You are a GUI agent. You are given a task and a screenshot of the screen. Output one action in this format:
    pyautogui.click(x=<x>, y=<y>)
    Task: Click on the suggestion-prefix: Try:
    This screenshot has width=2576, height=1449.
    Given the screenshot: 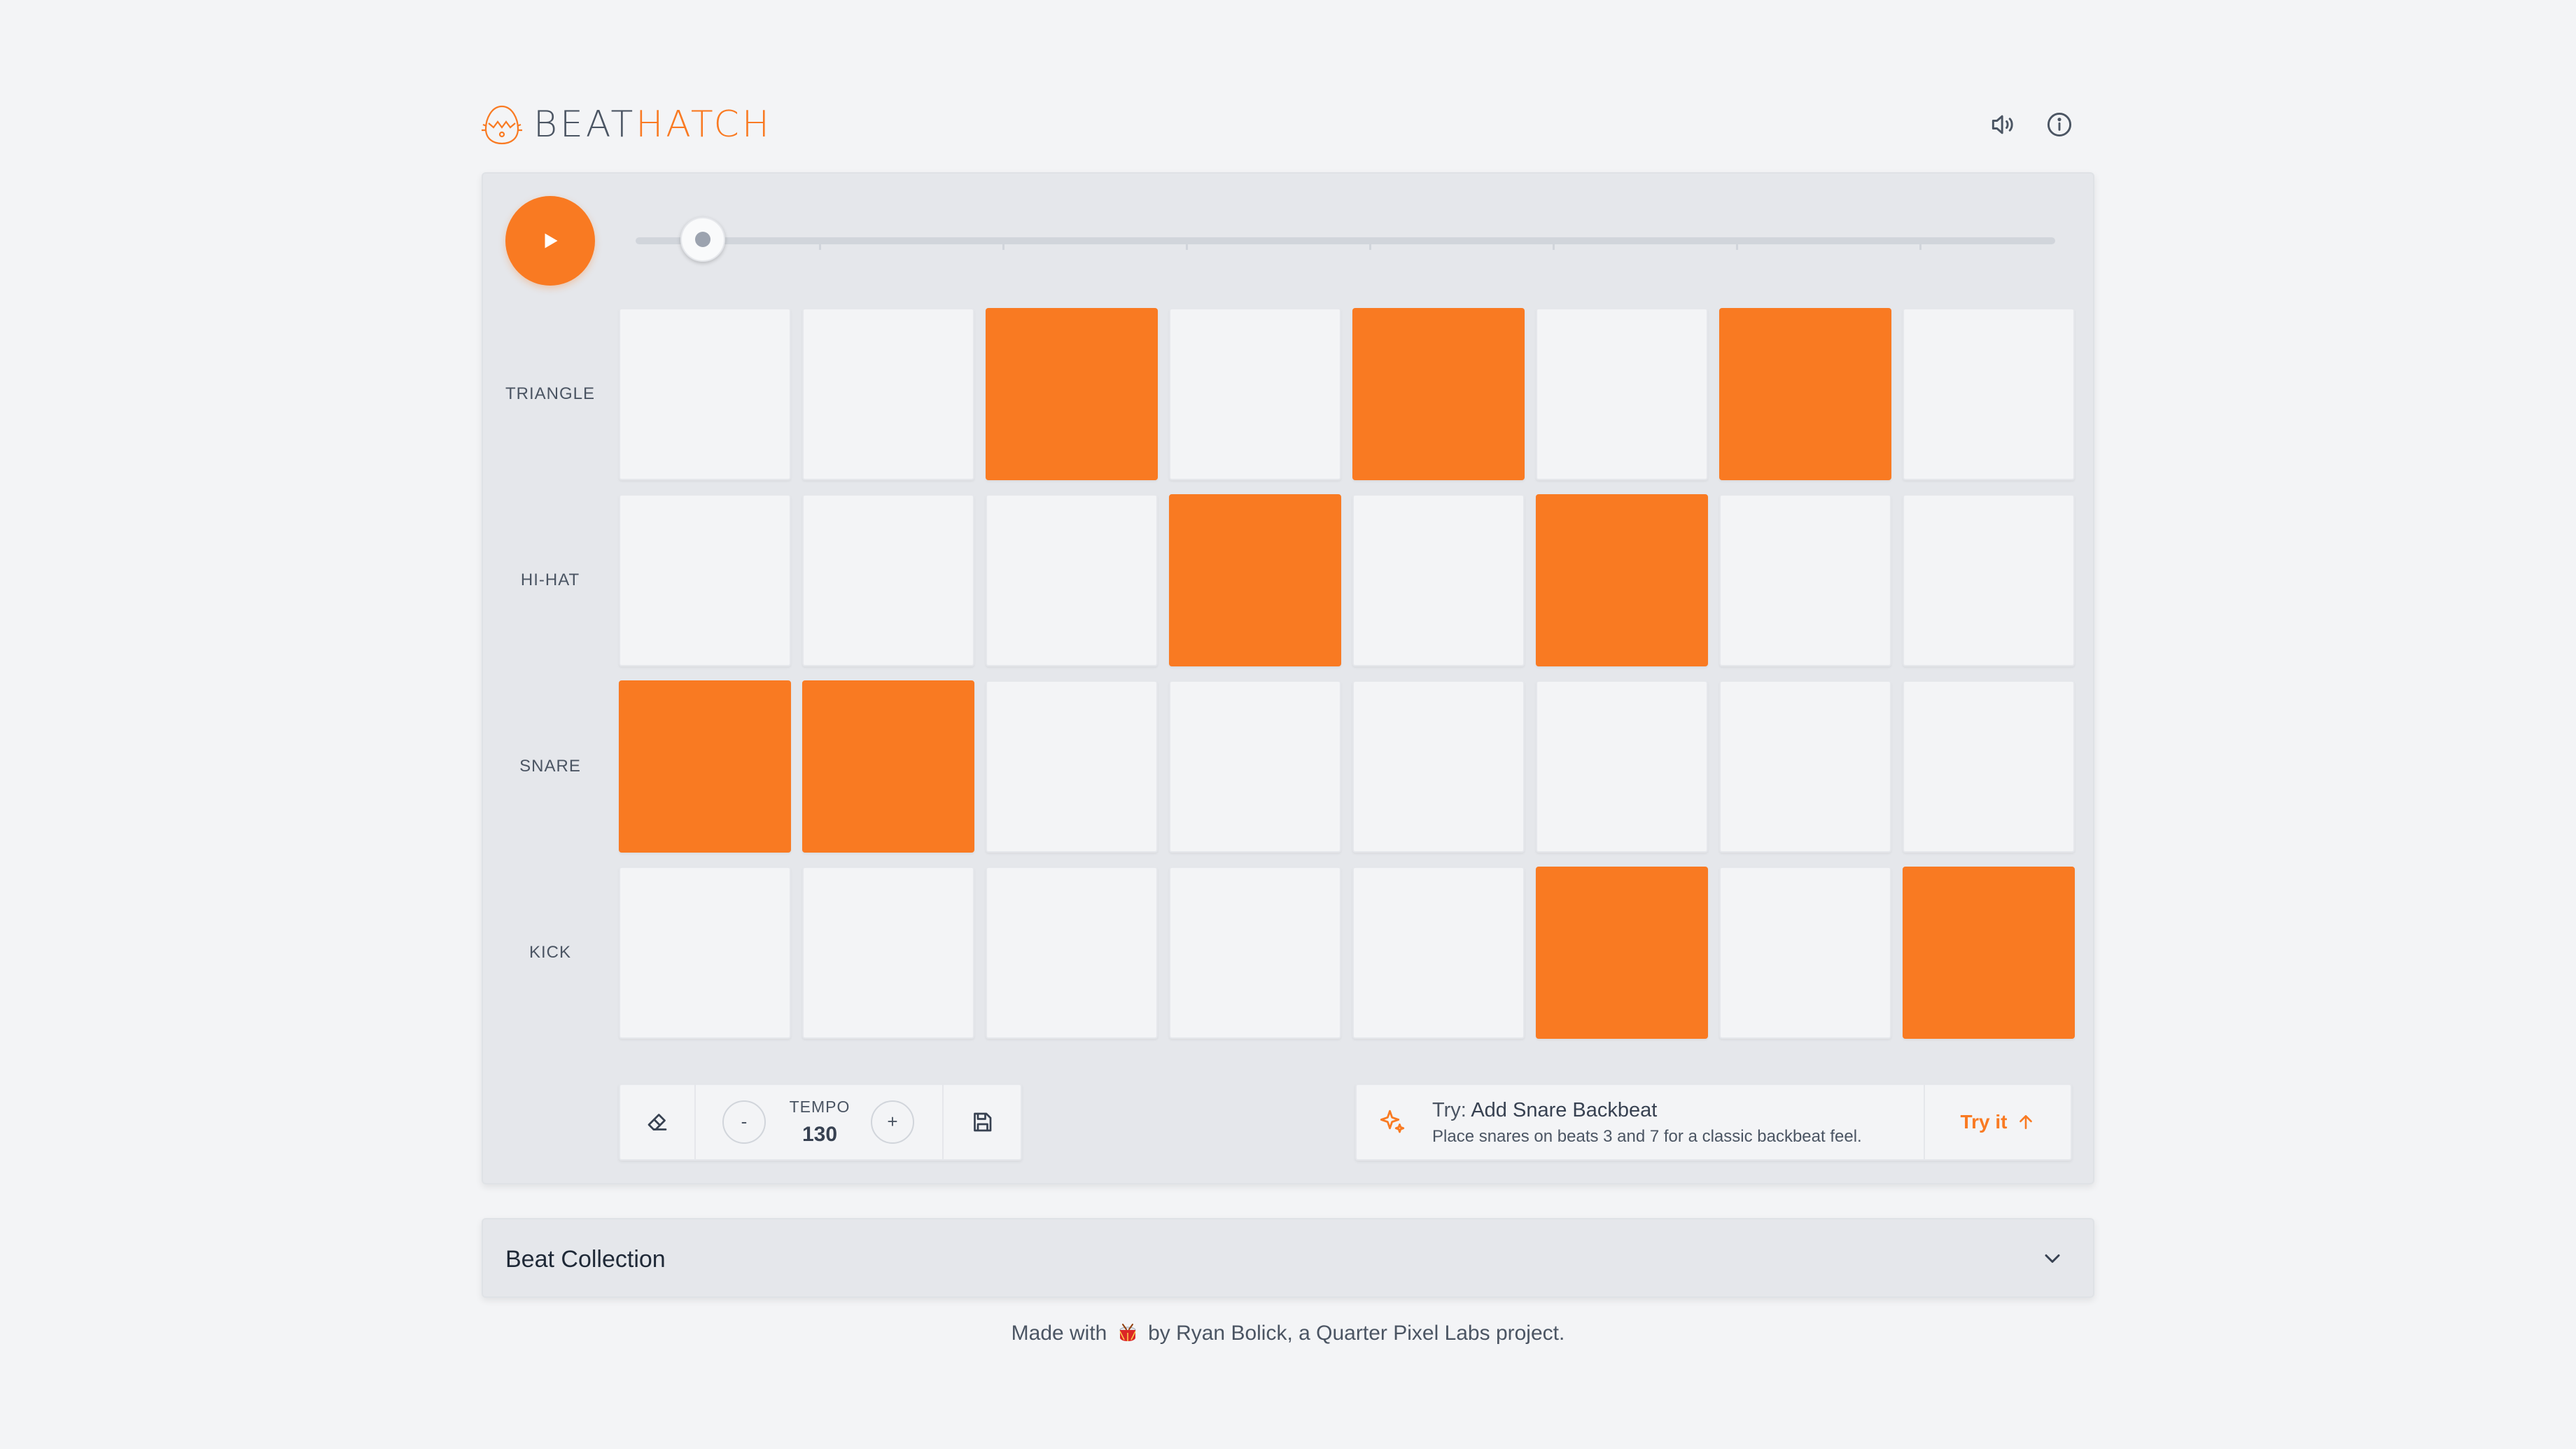 What is the action you would take?
    pyautogui.click(x=1449, y=1110)
    